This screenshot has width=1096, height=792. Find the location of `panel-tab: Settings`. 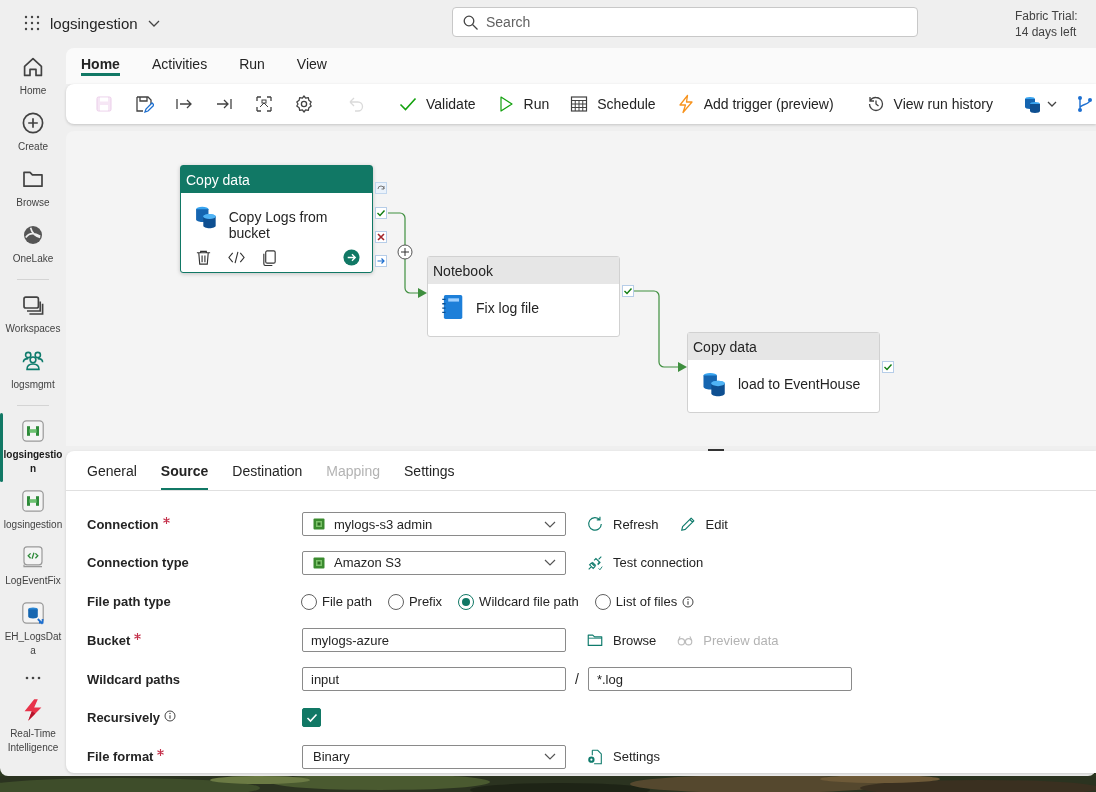

panel-tab: Settings is located at coordinates (429, 476).